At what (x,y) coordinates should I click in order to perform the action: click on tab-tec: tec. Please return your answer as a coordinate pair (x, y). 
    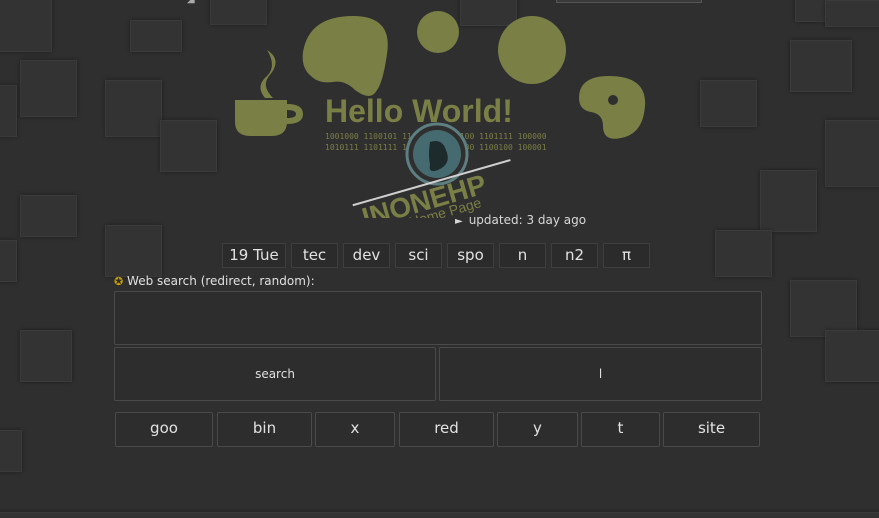
    Looking at the image, I should click on (314, 255).